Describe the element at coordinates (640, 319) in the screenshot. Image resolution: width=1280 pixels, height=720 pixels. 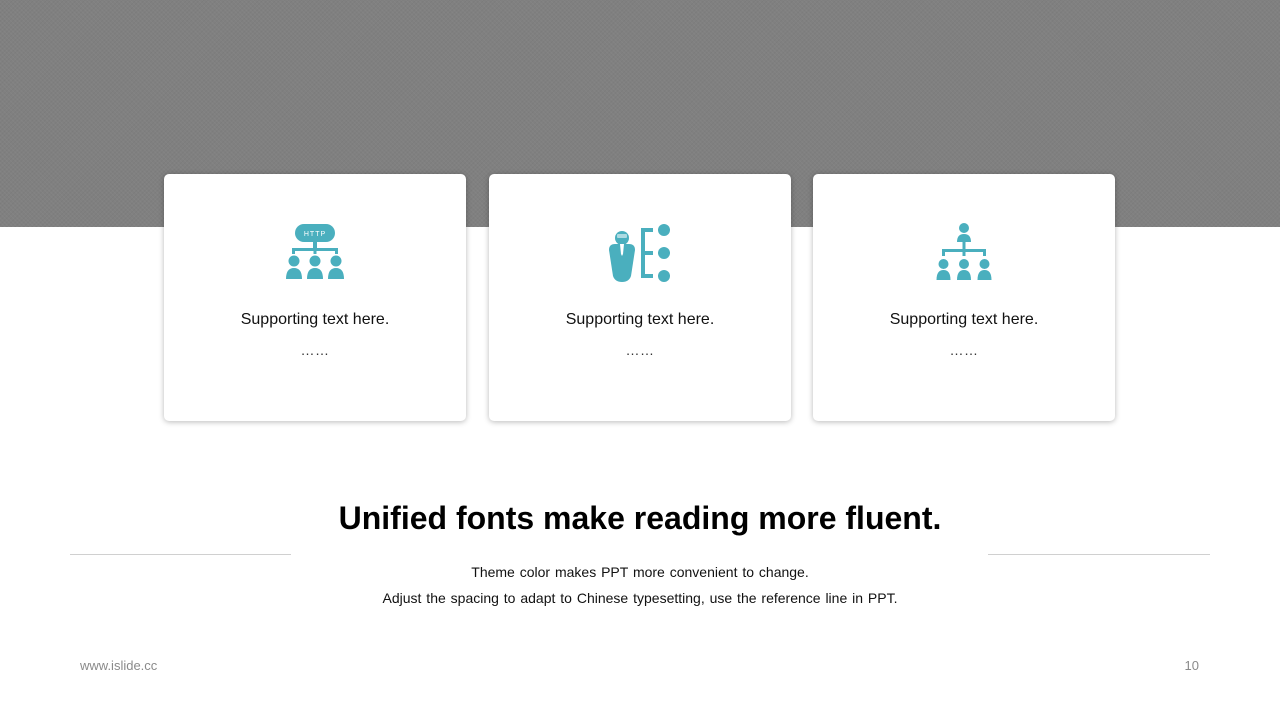
I see `card-2-label: Supporting text here.` at that location.